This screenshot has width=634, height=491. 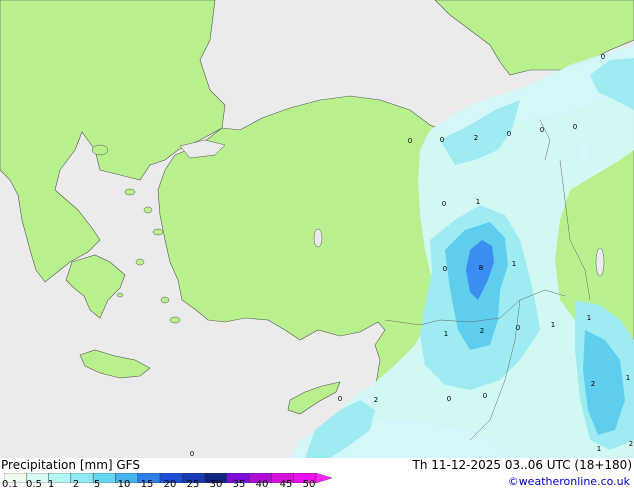 What do you see at coordinates (216, 484) in the screenshot?
I see `legend-tick-label: 30` at bounding box center [216, 484].